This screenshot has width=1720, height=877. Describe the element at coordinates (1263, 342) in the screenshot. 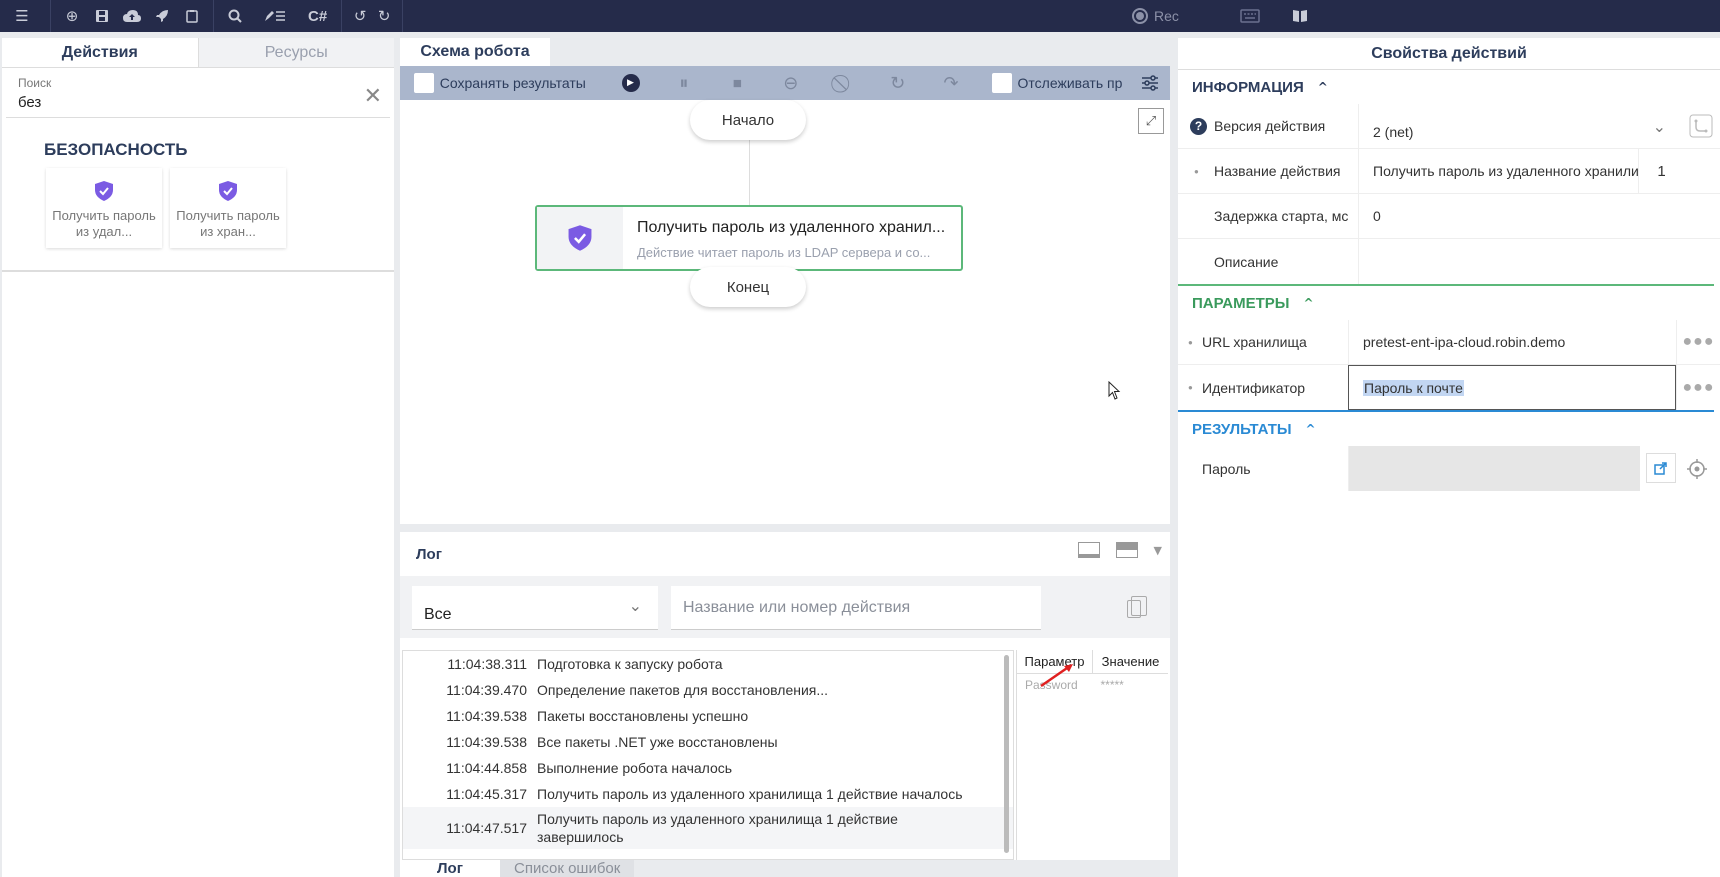

I see `url-label-cell: ● URL хранилища` at that location.